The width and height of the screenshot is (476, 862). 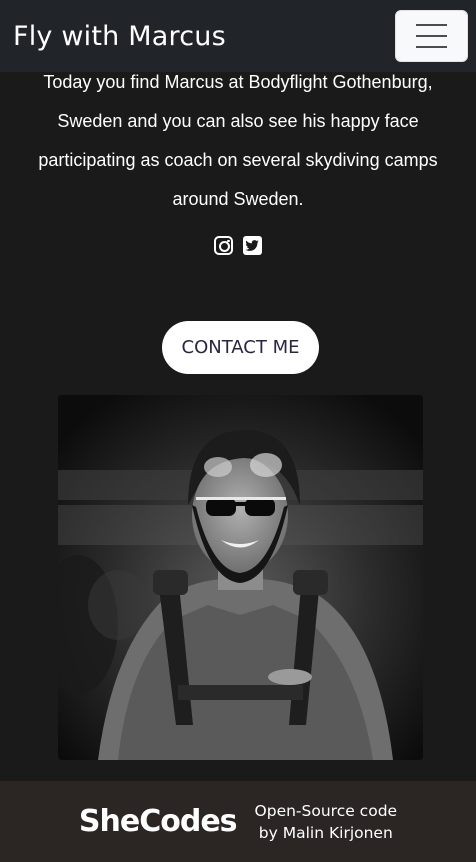 I want to click on credit-text: Open-Source code by Malin Kirjonen, so click(x=326, y=822).